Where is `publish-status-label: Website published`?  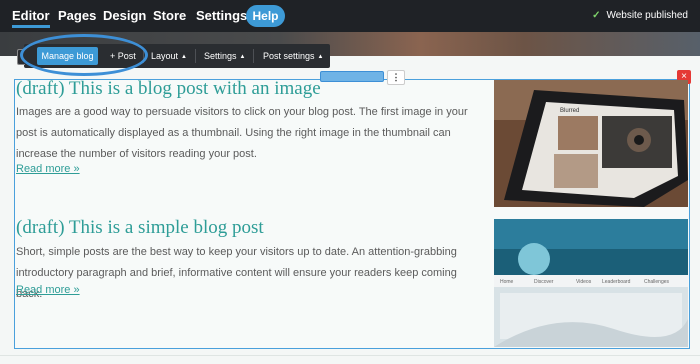 publish-status-label: Website published is located at coordinates (647, 15).